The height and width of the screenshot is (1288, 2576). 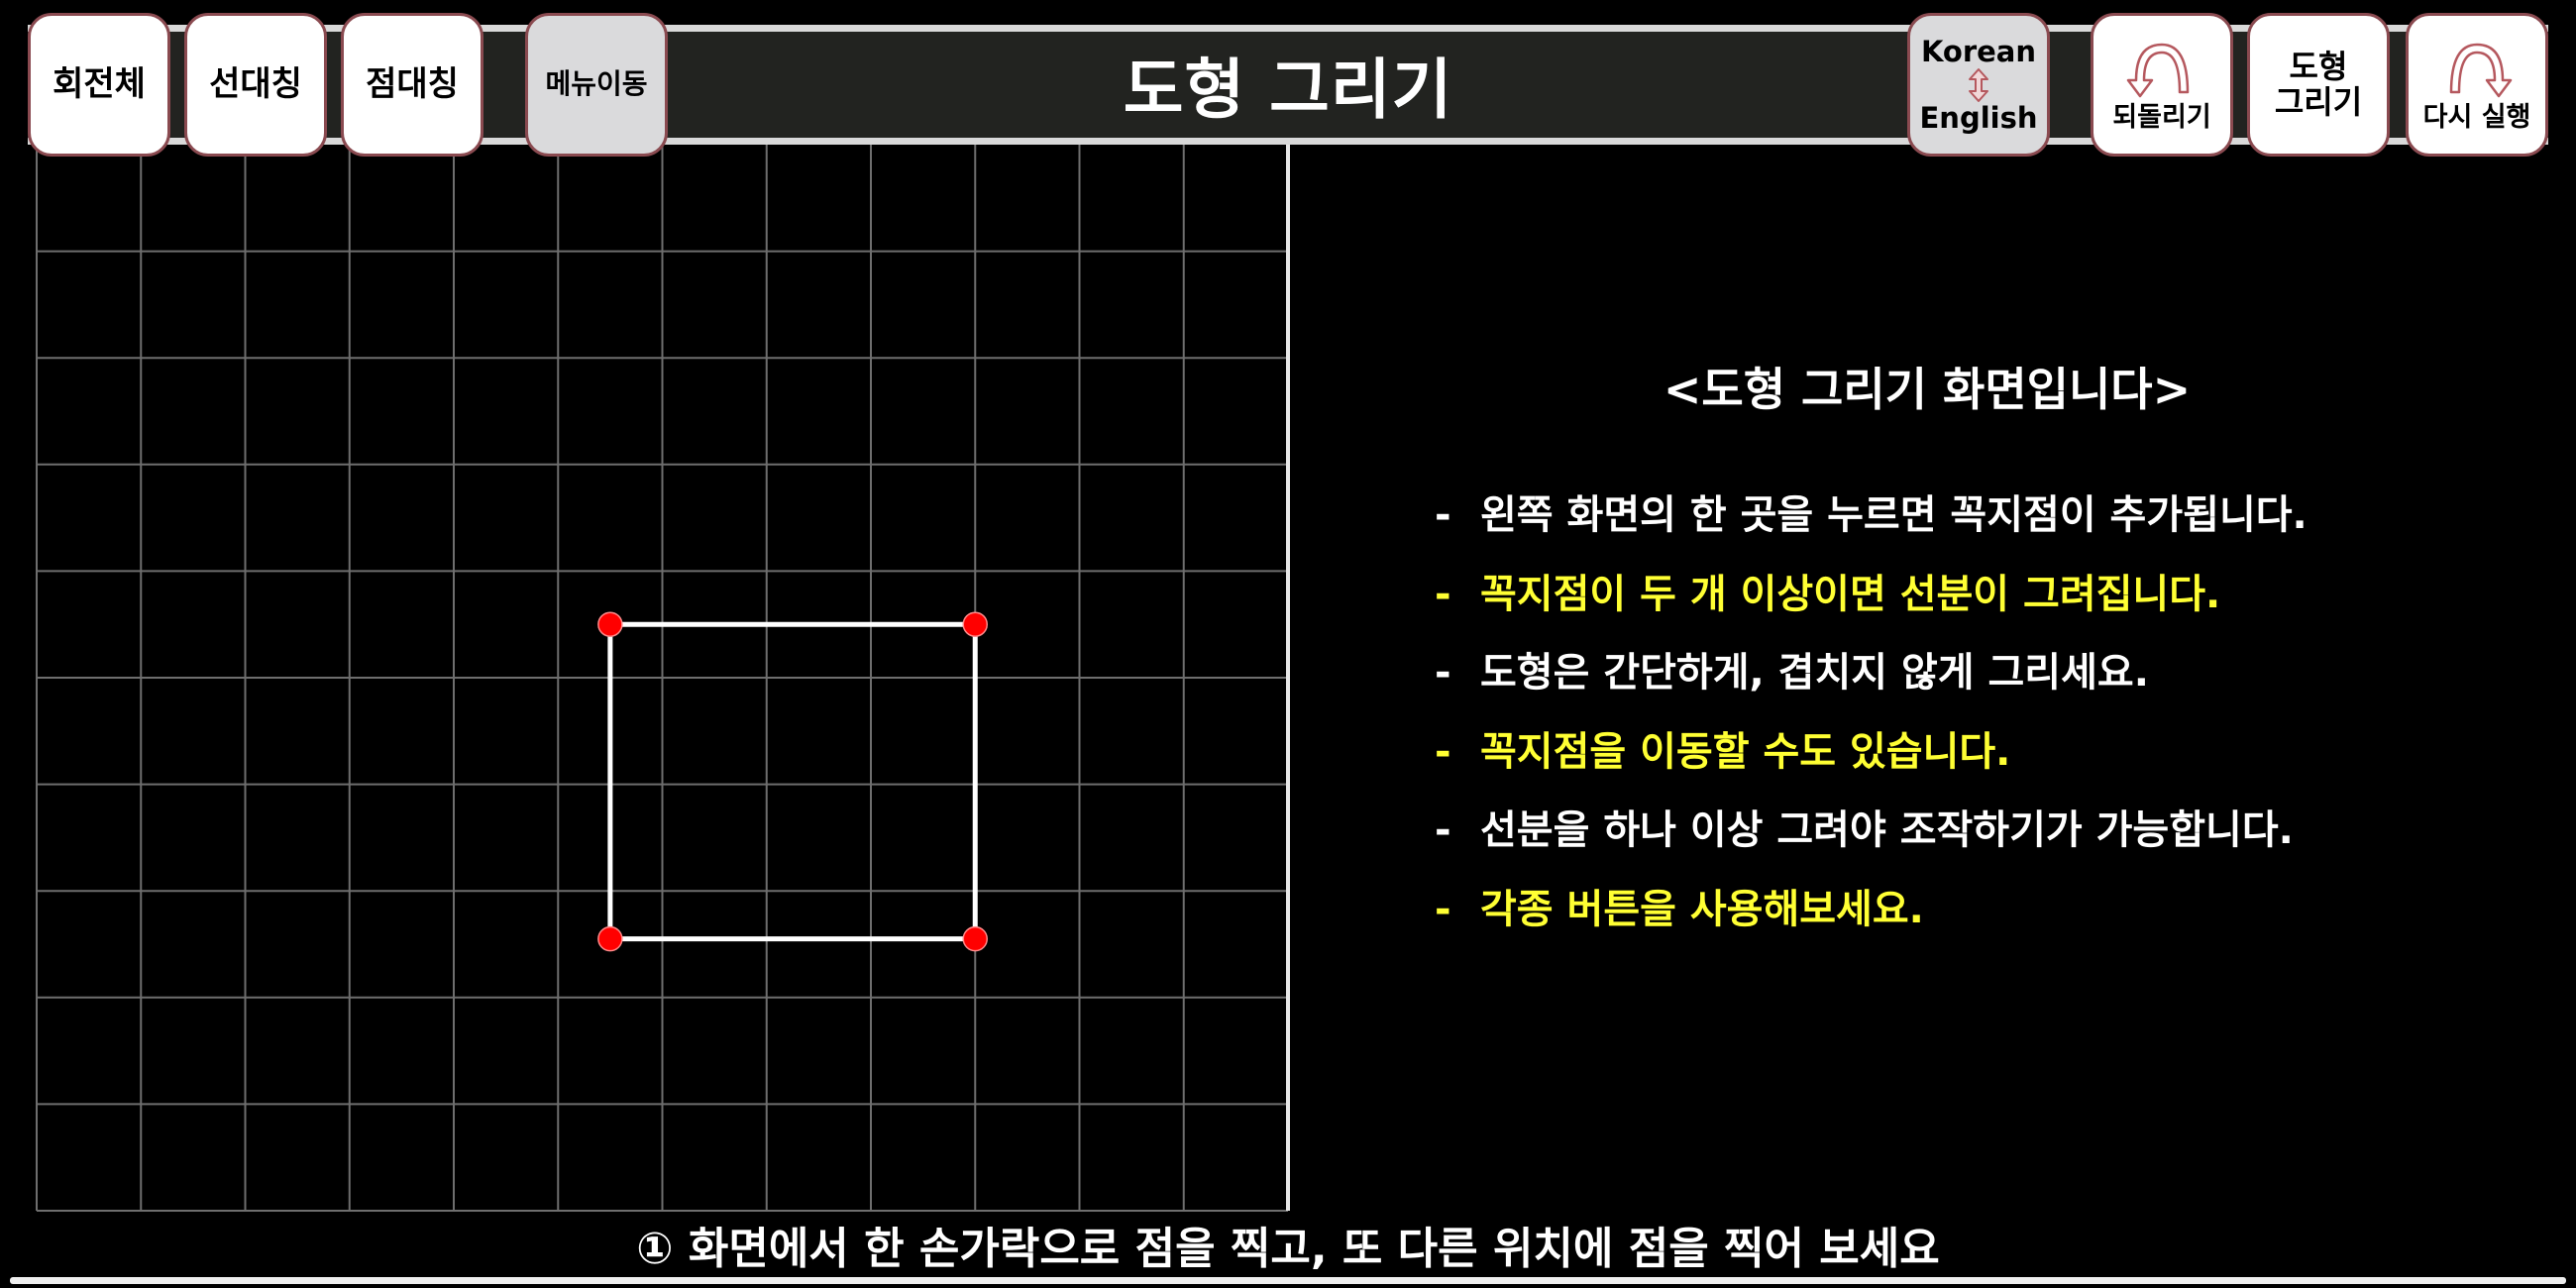 I want to click on up-down-arrow-icon, so click(x=1978, y=84).